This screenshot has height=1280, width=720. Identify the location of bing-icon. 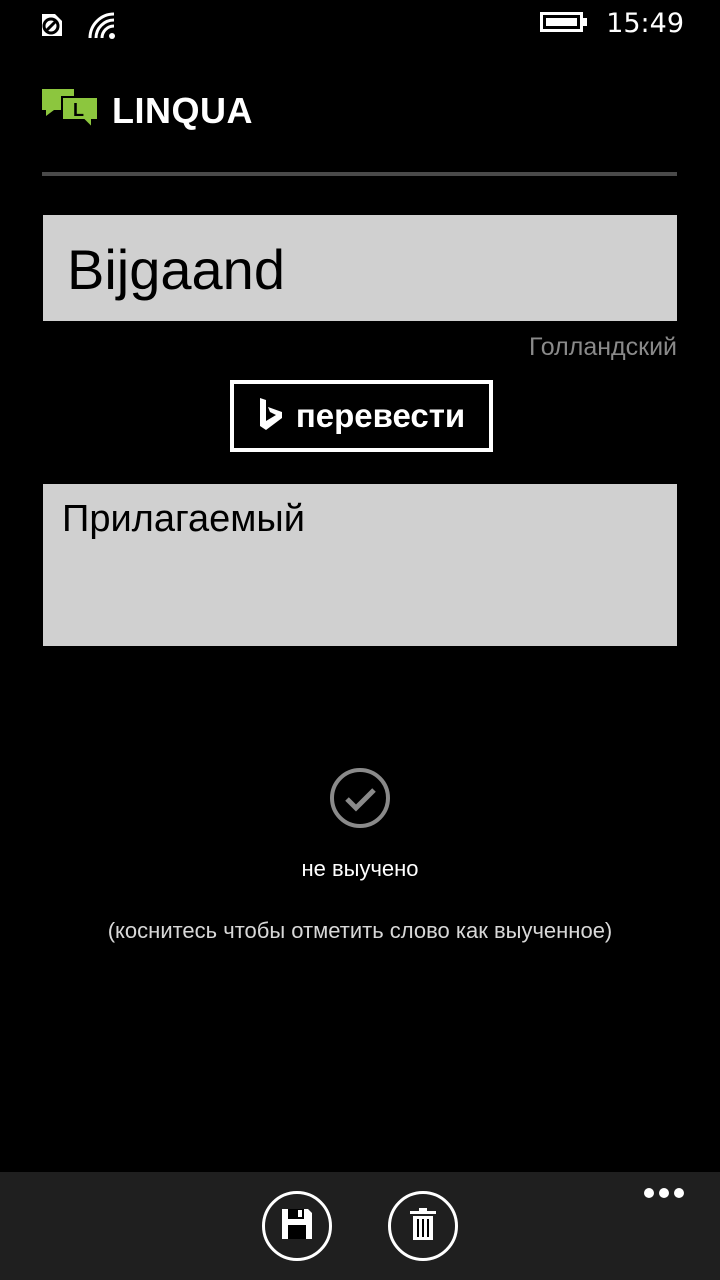
(271, 416).